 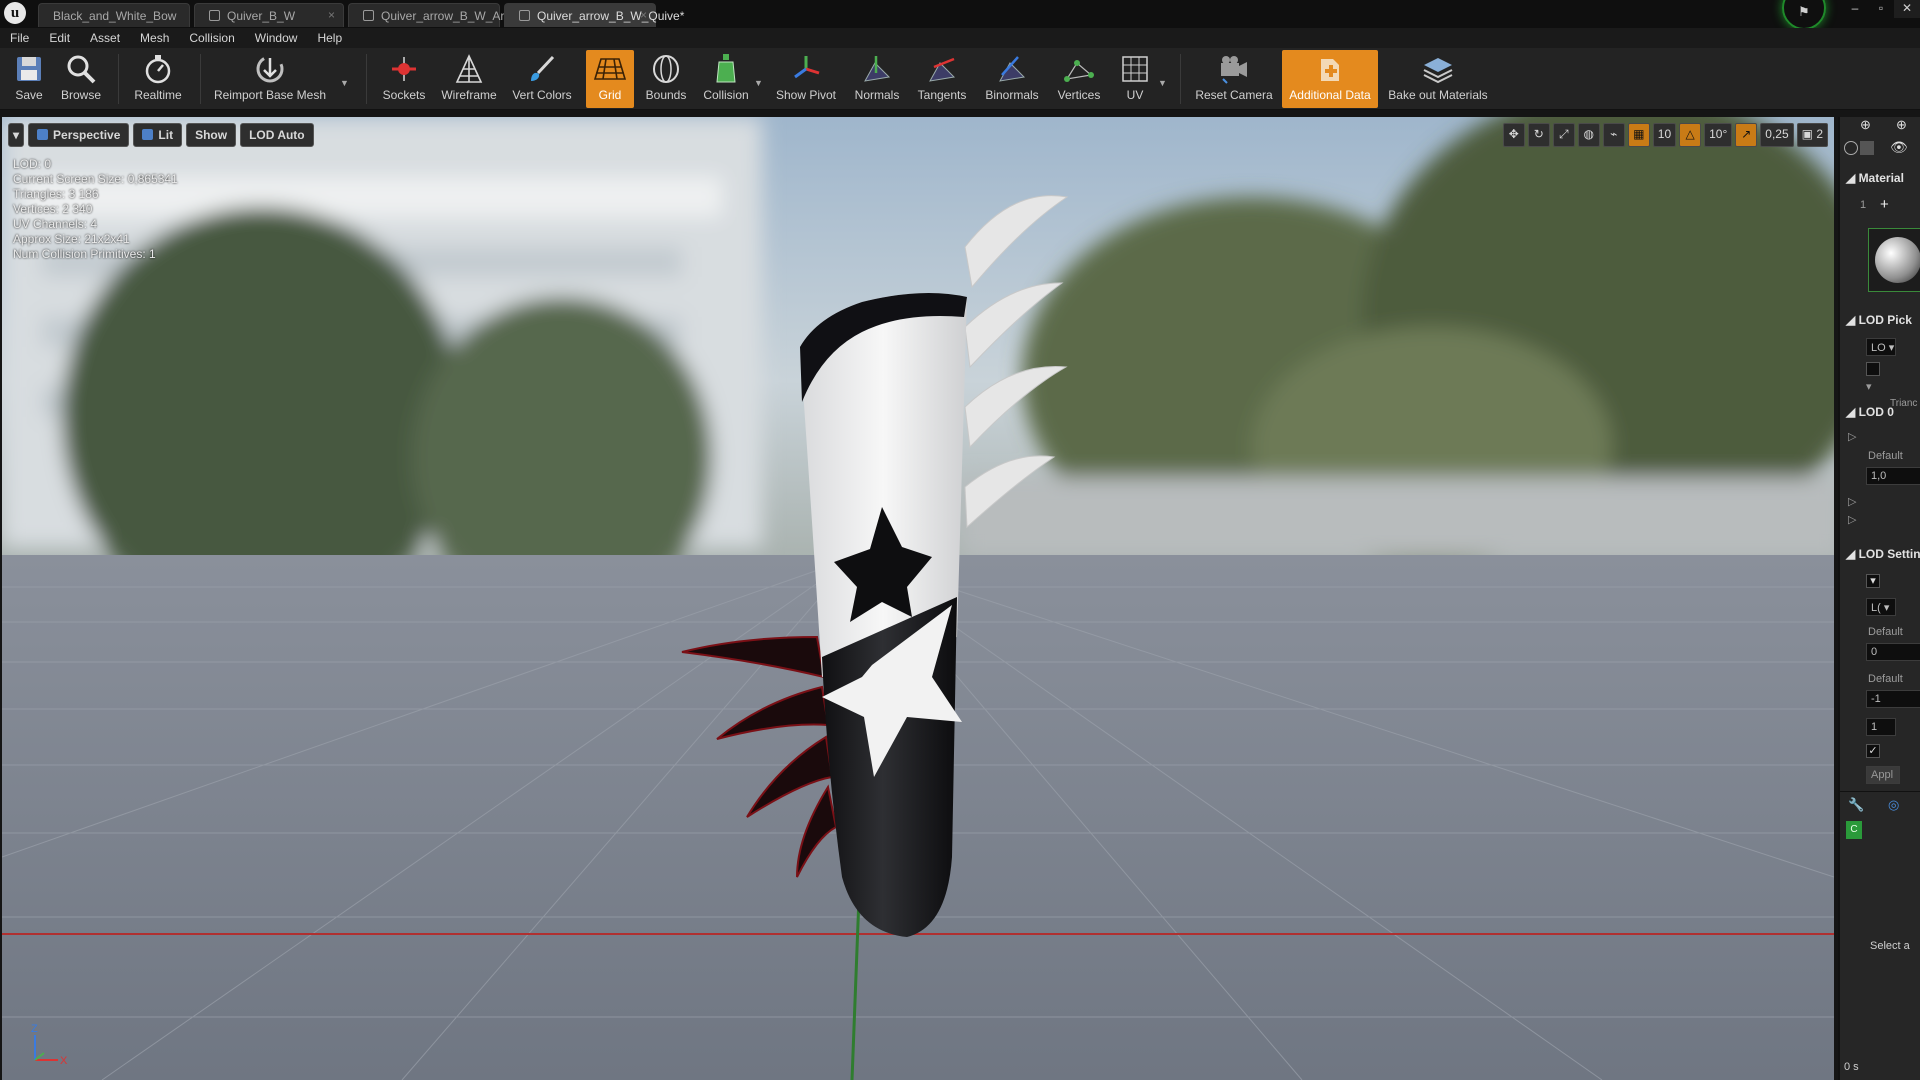 I want to click on menu-window: Window, so click(x=276, y=38).